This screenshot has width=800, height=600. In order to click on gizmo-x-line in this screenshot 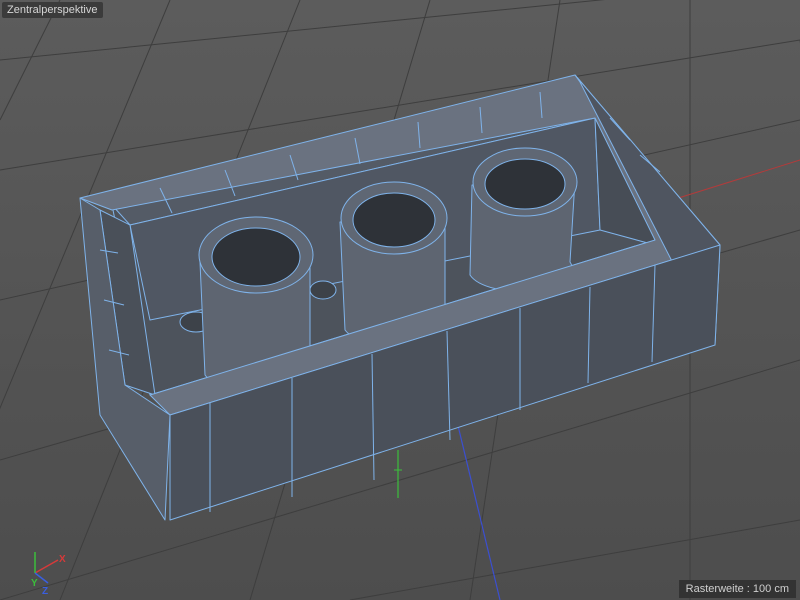, I will do `click(46, 566)`.